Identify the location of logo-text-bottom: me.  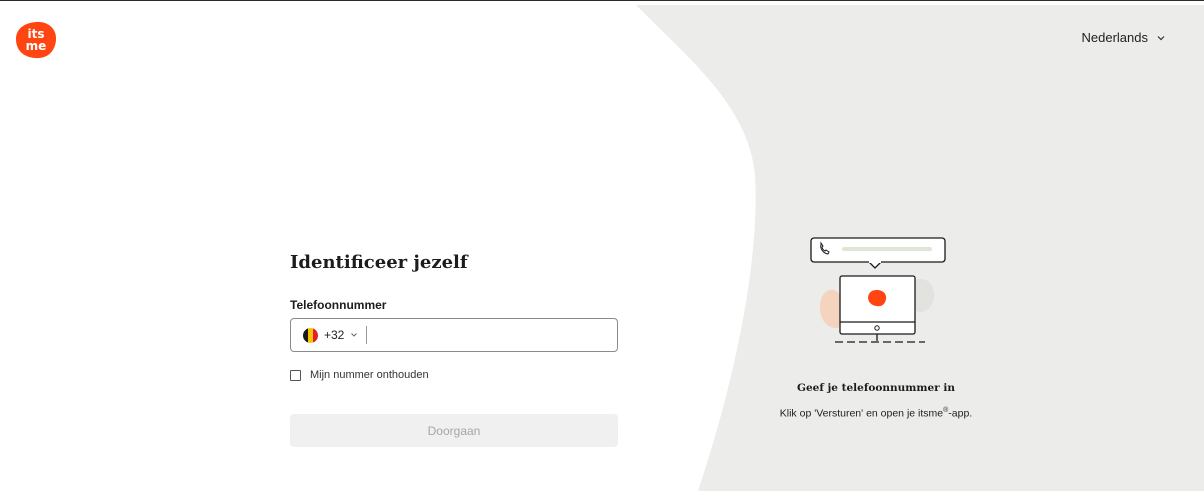
(36, 46).